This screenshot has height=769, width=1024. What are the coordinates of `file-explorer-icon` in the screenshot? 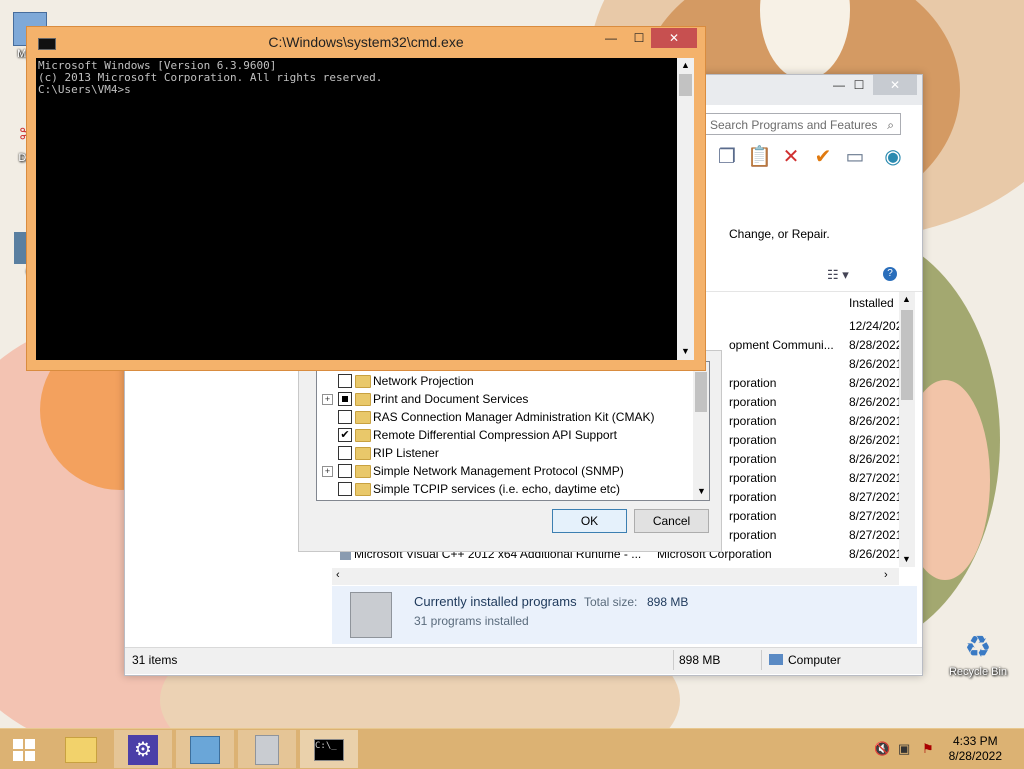 It's located at (81, 749).